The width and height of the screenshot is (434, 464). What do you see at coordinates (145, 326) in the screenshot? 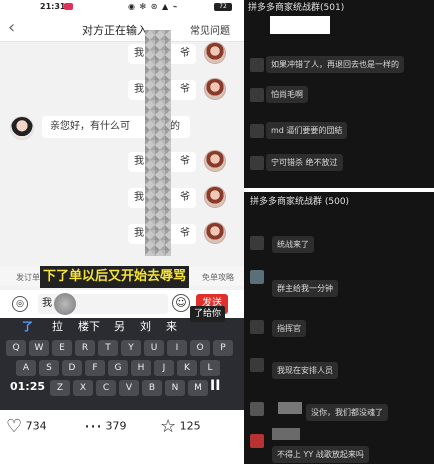
I see `candidate-item: 刘` at bounding box center [145, 326].